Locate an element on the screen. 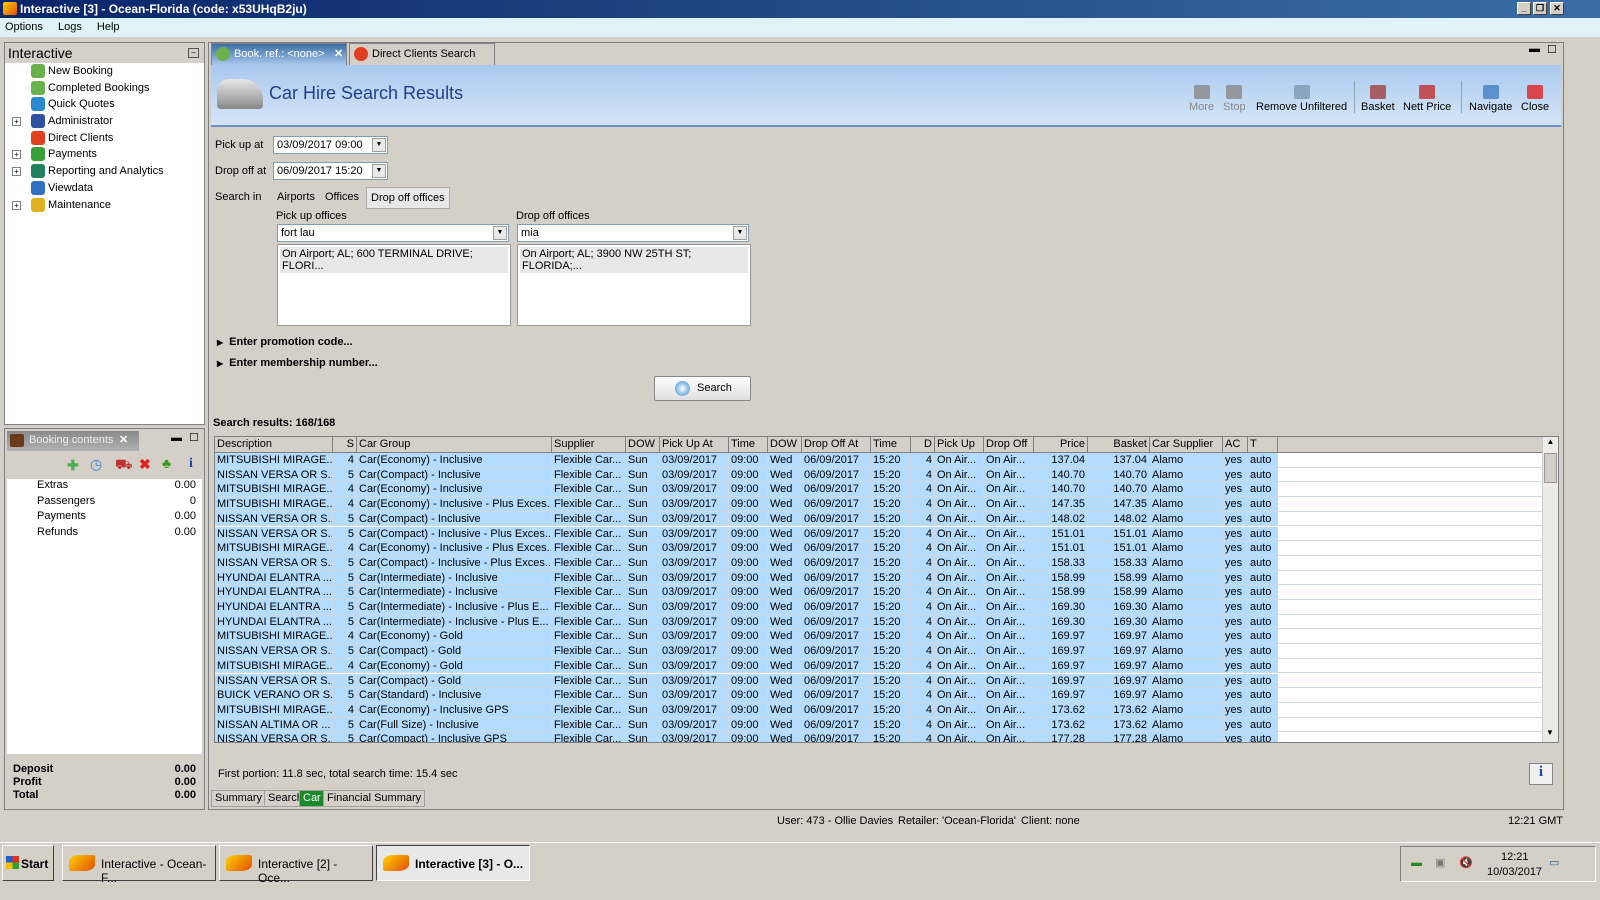 This screenshot has height=900, width=1600. column-header-pick-up-at: Pick Up At is located at coordinates (694, 445).